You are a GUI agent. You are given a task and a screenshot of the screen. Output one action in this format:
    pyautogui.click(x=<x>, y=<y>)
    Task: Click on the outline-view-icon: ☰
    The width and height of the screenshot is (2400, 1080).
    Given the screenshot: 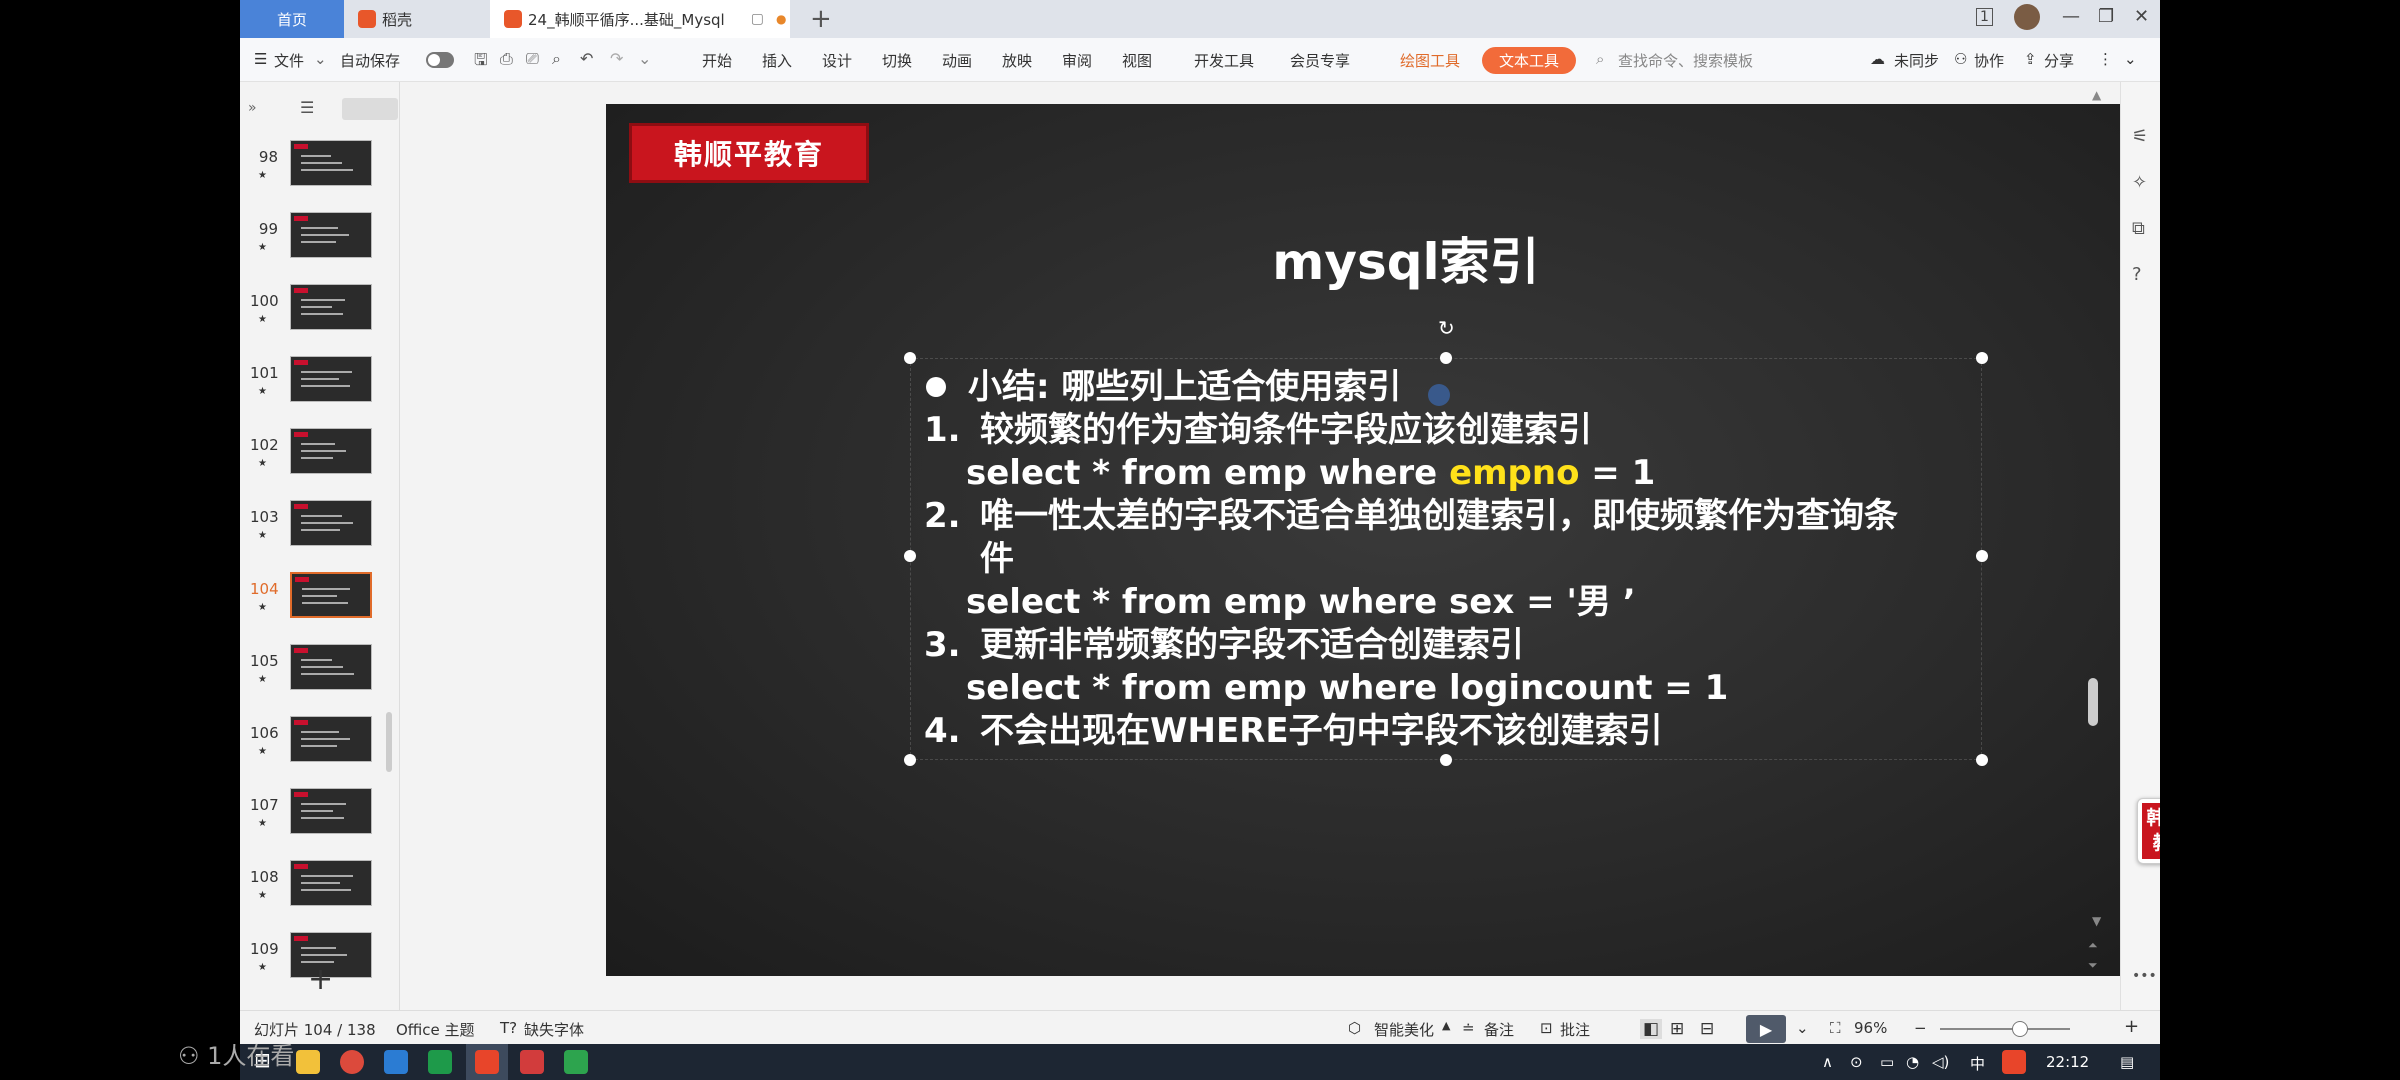 What is the action you would take?
    pyautogui.click(x=307, y=107)
    